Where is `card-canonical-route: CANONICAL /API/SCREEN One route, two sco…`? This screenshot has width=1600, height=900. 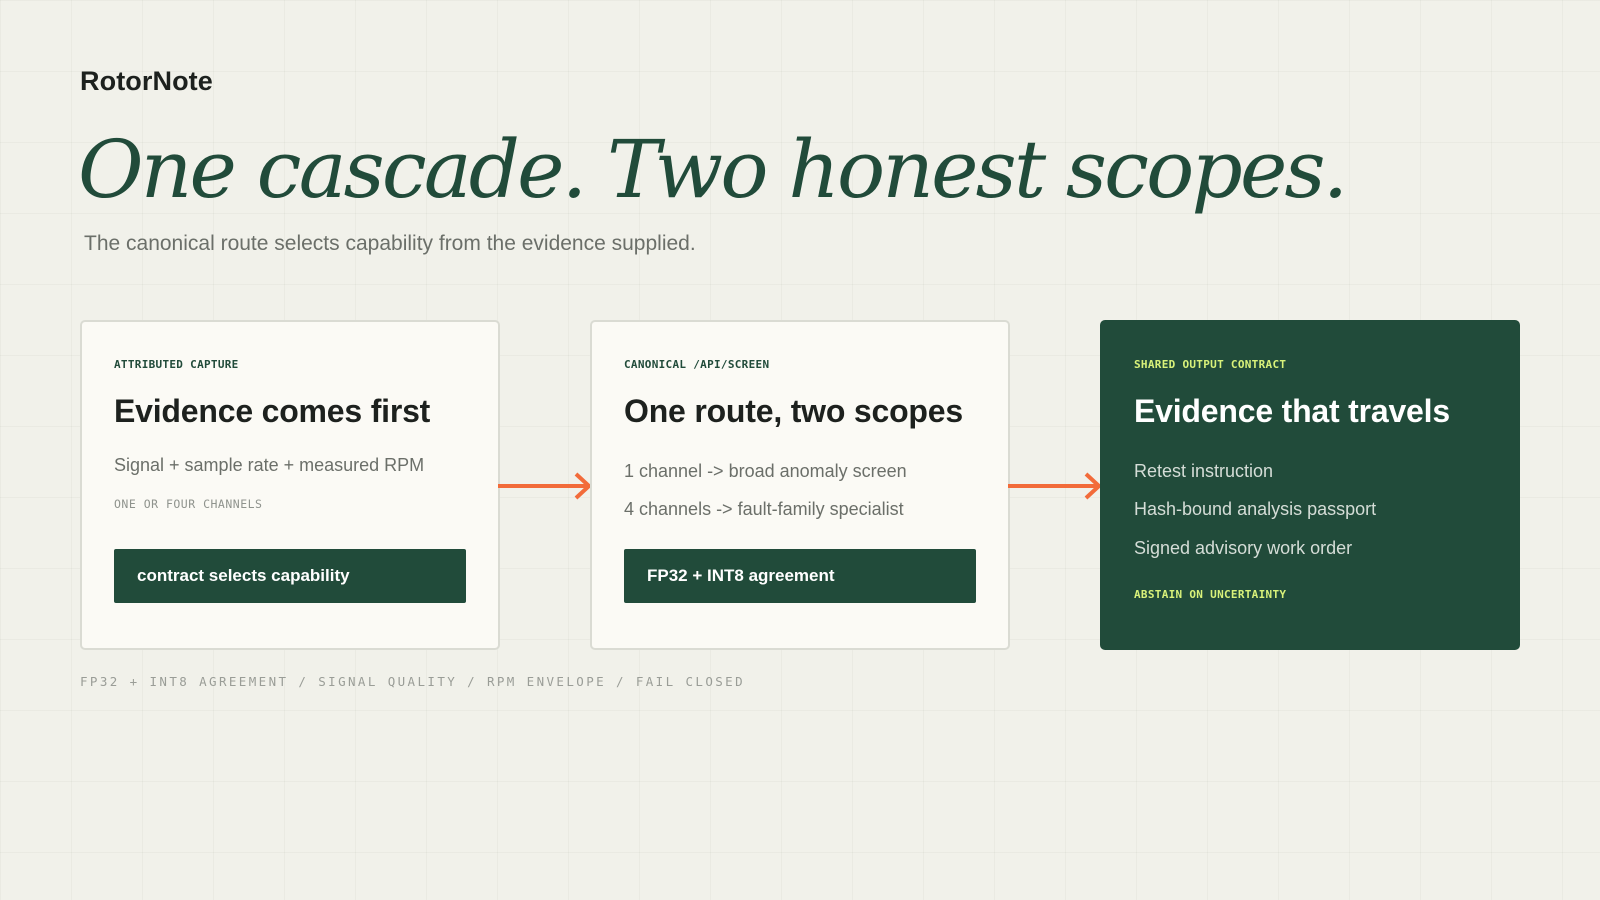 card-canonical-route: CANONICAL /API/SCREEN One route, two sco… is located at coordinates (800, 485).